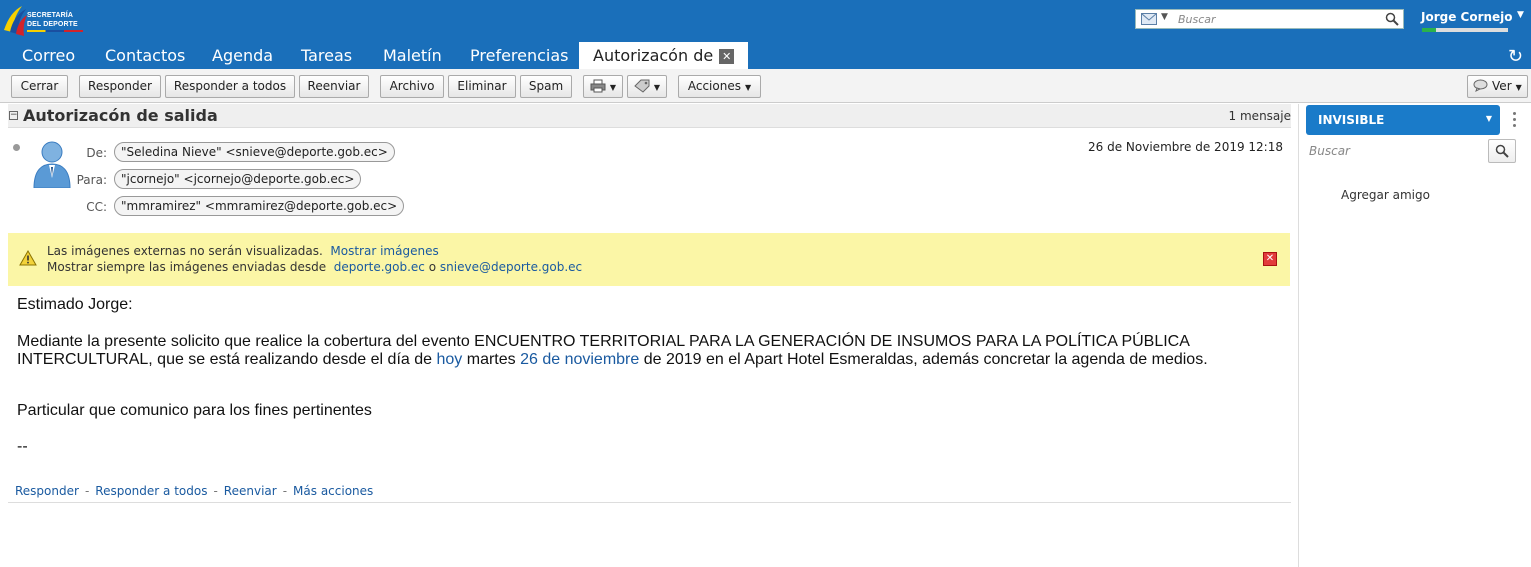 The height and width of the screenshot is (567, 1531). I want to click on refresh-icon: ↻, so click(1515, 56).